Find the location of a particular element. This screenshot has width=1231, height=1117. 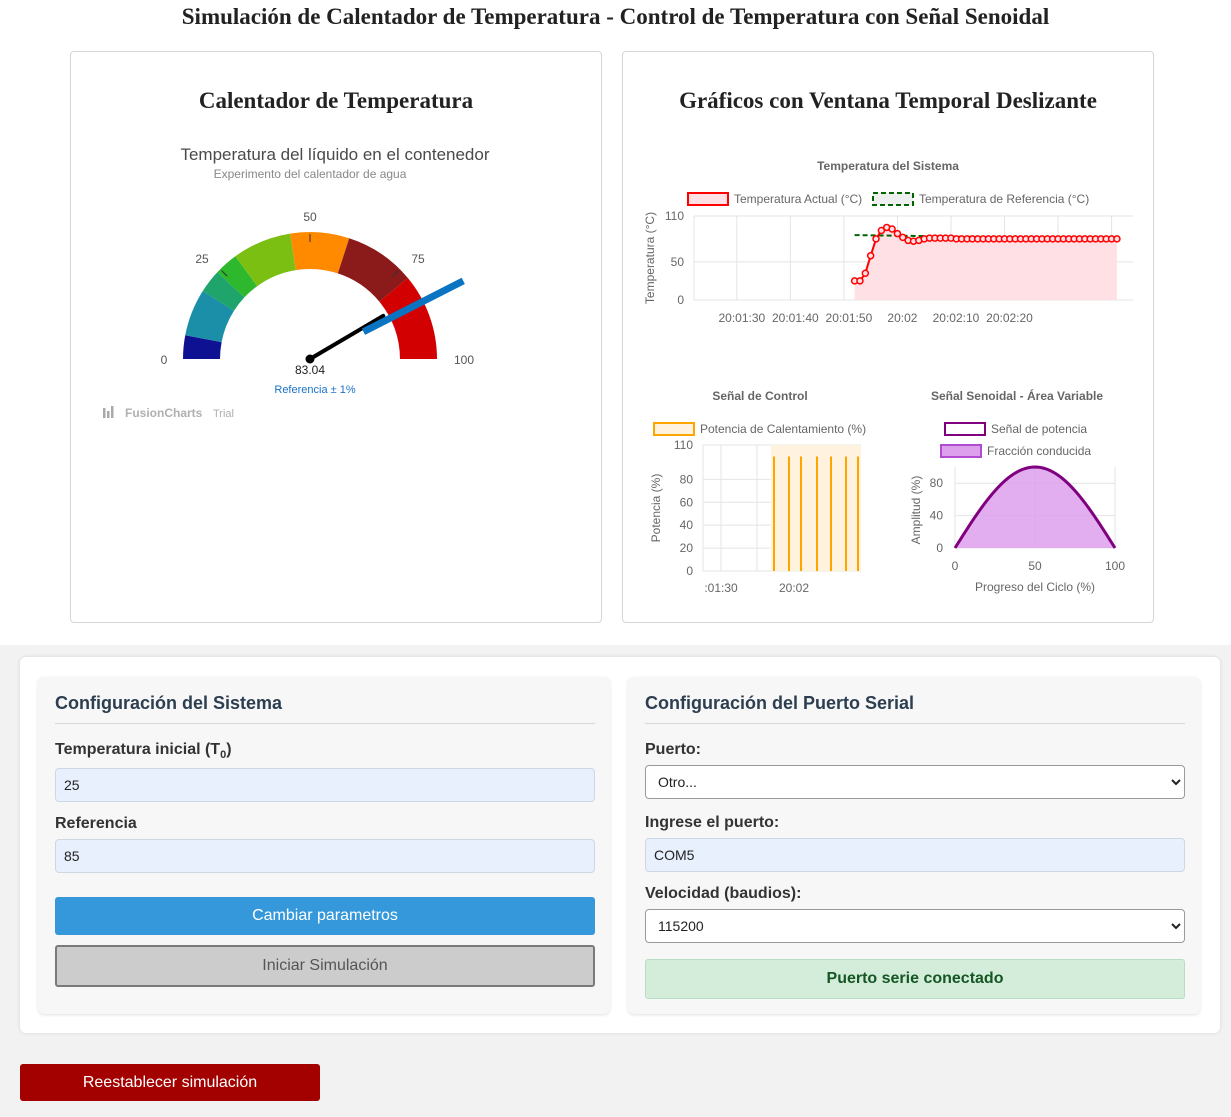

legend-label-conducted: Fracción conducida is located at coordinates (1039, 451).